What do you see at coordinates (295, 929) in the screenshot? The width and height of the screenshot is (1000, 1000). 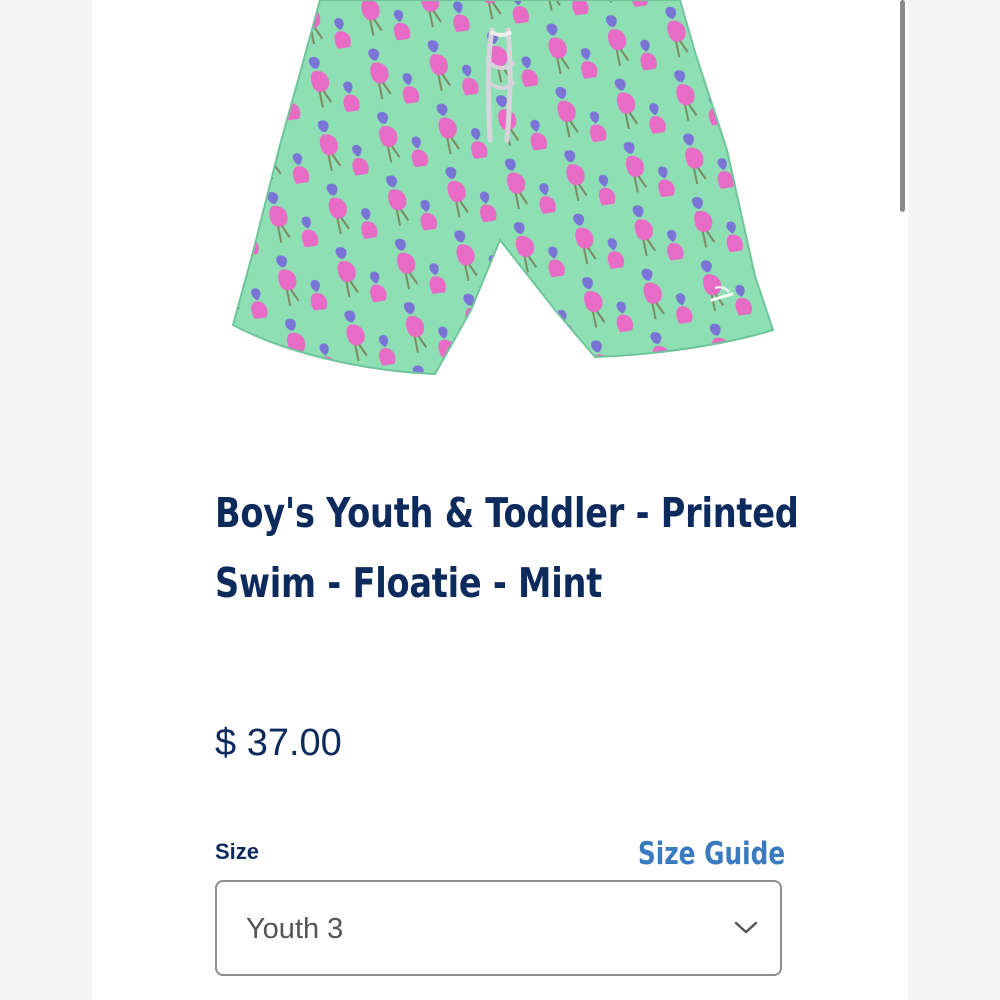 I see `selected-size: Youth 3` at bounding box center [295, 929].